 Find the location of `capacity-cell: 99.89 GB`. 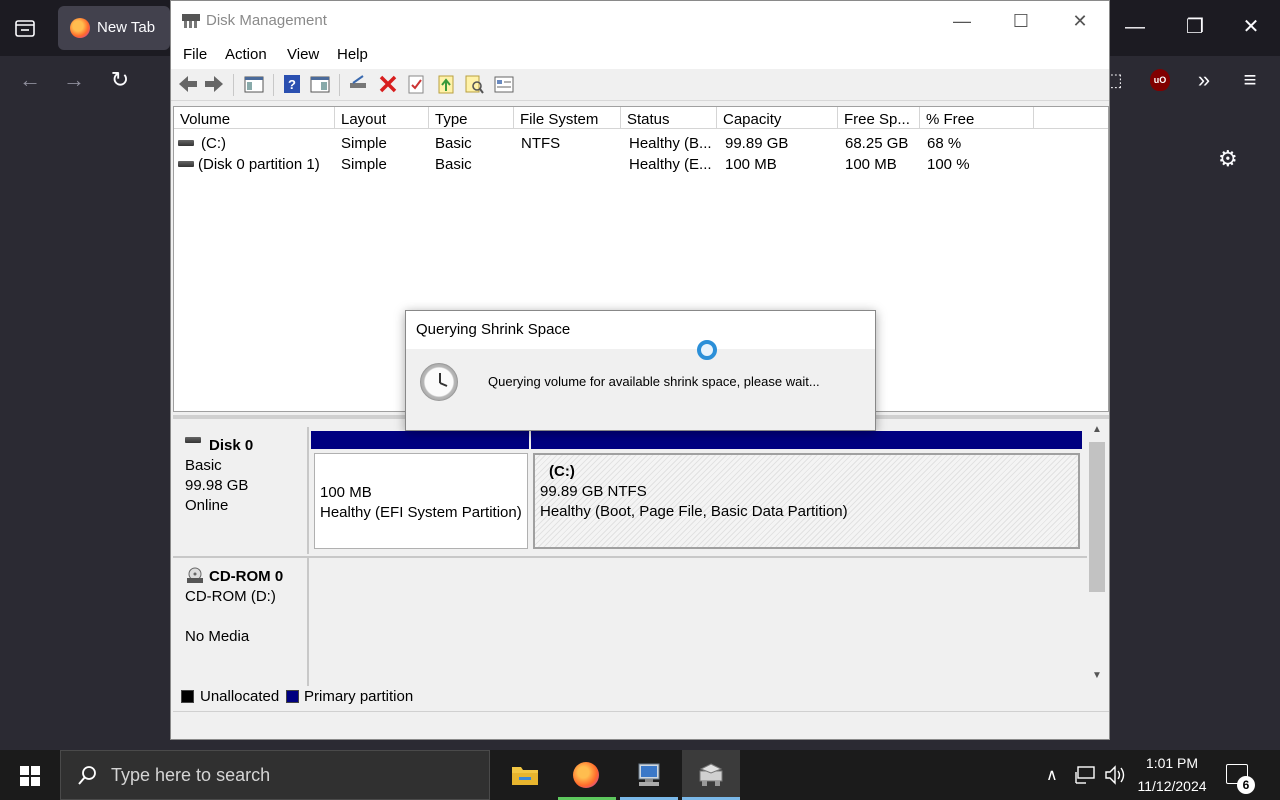

capacity-cell: 99.89 GB is located at coordinates (757, 143).